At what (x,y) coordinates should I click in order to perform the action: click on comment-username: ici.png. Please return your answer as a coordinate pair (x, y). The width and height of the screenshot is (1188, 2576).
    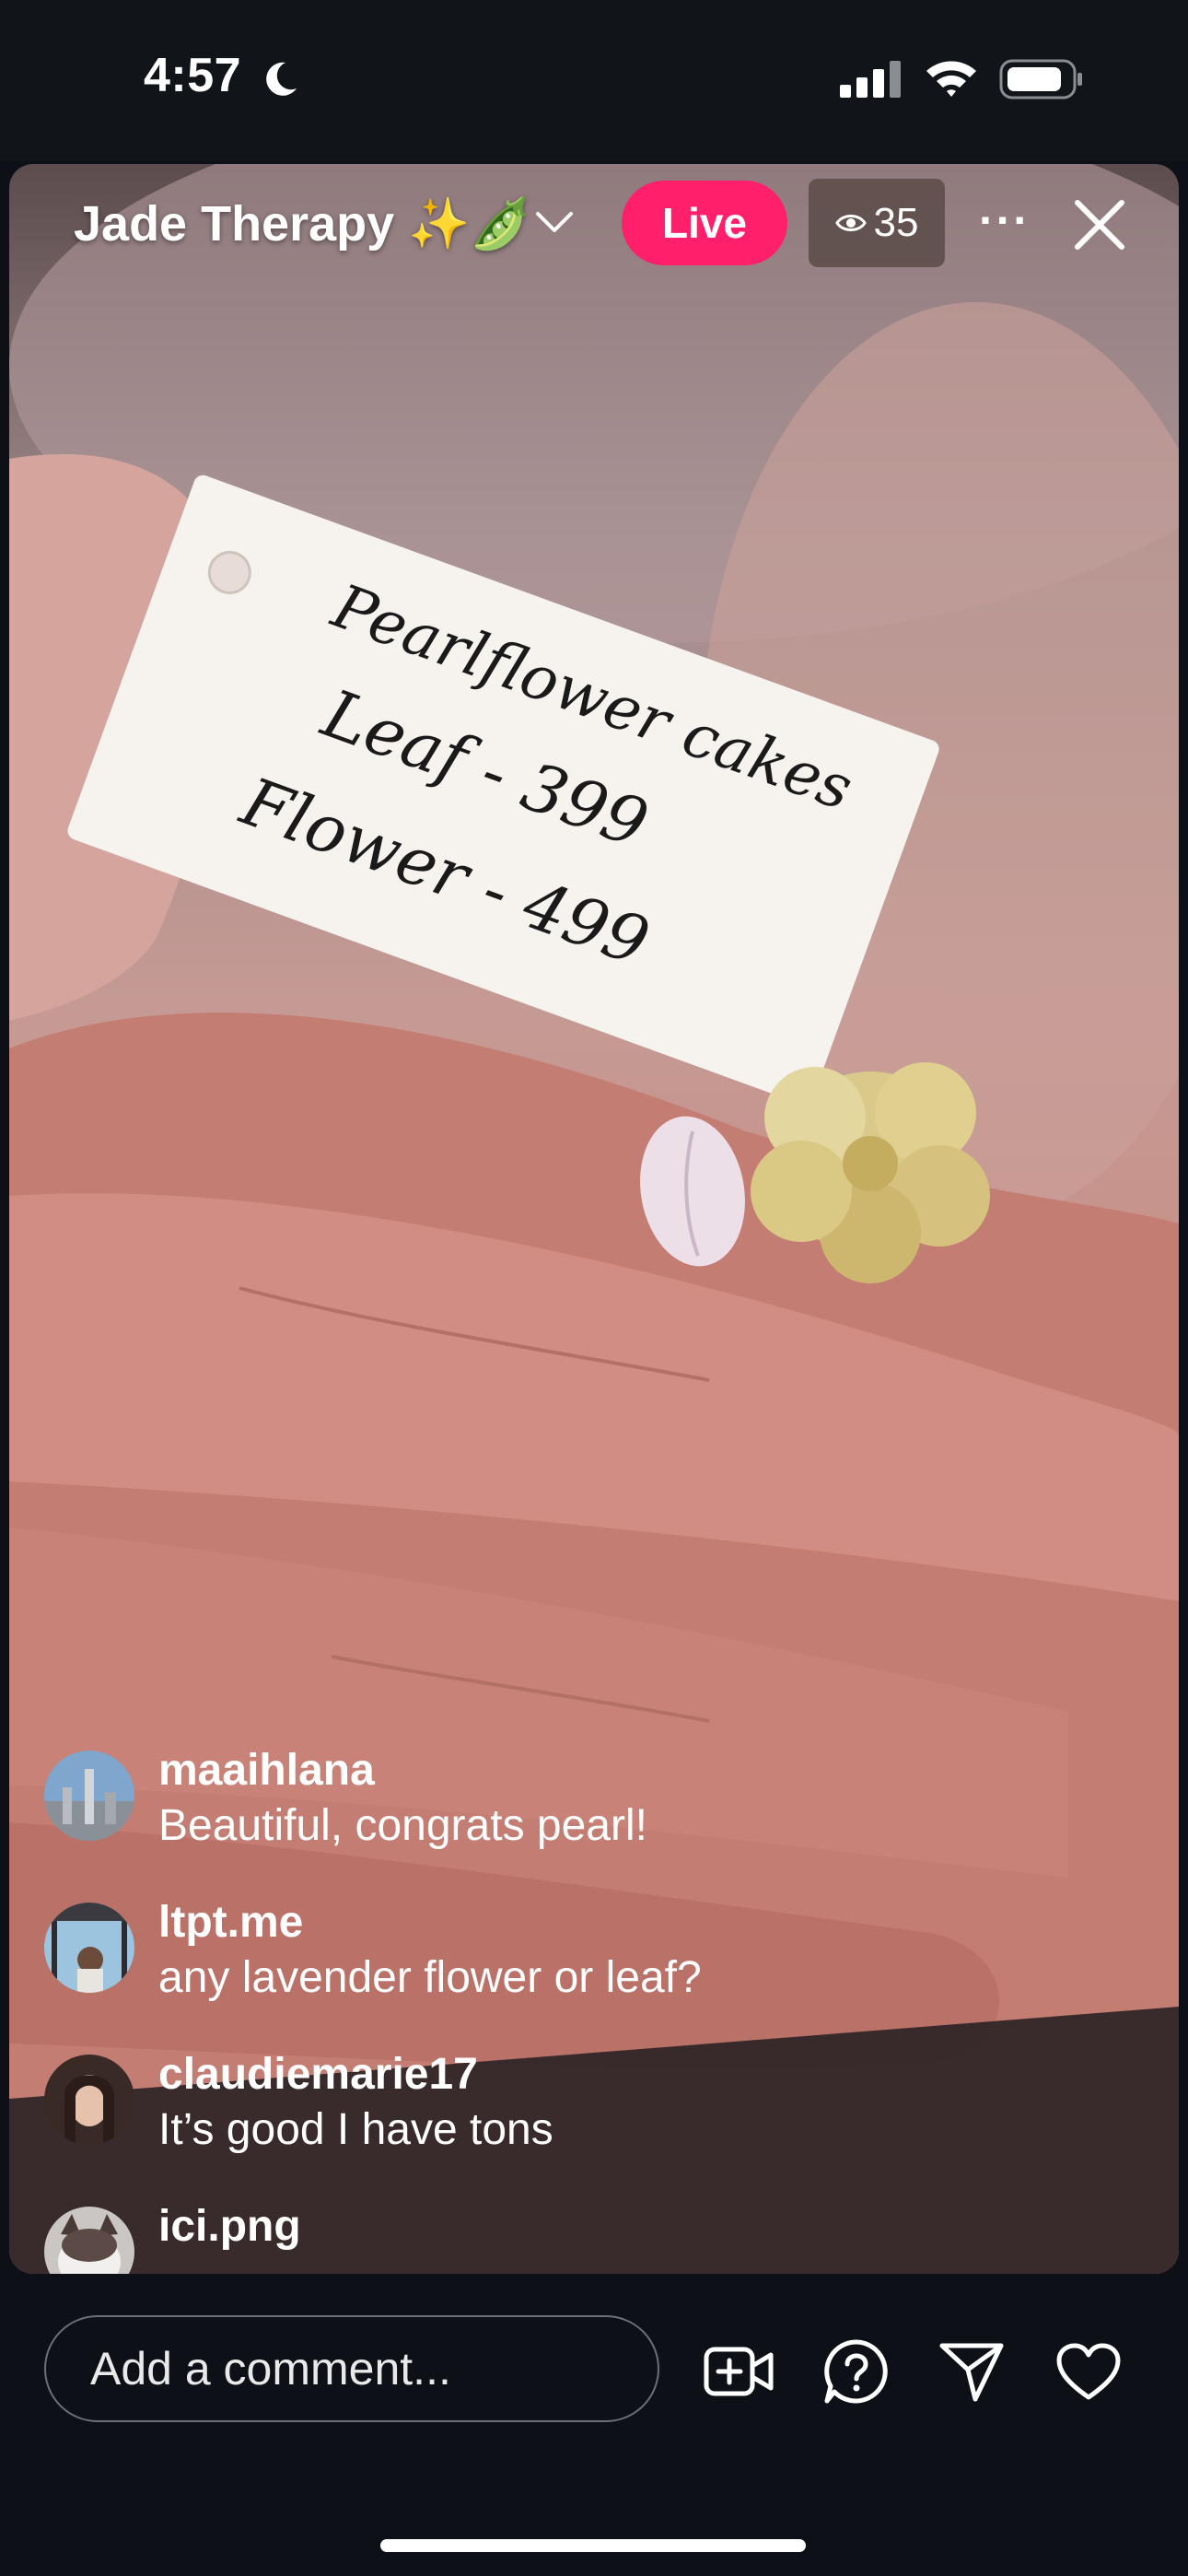
    Looking at the image, I should click on (230, 2226).